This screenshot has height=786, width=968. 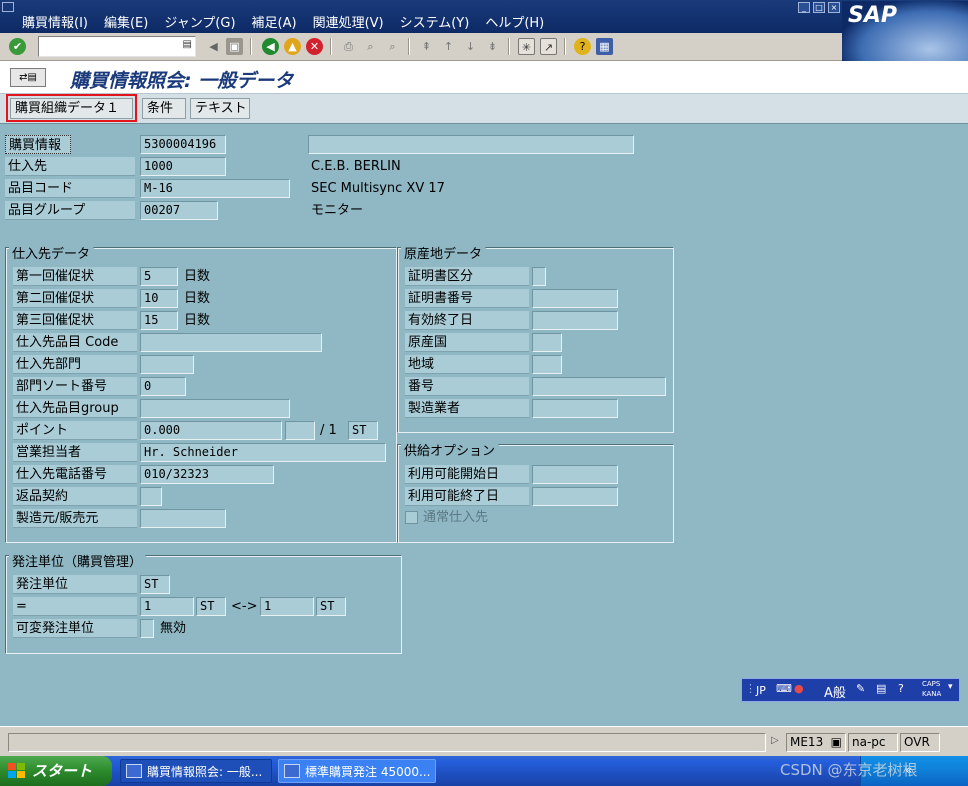 I want to click on system-menu-icon, so click(x=8, y=7).